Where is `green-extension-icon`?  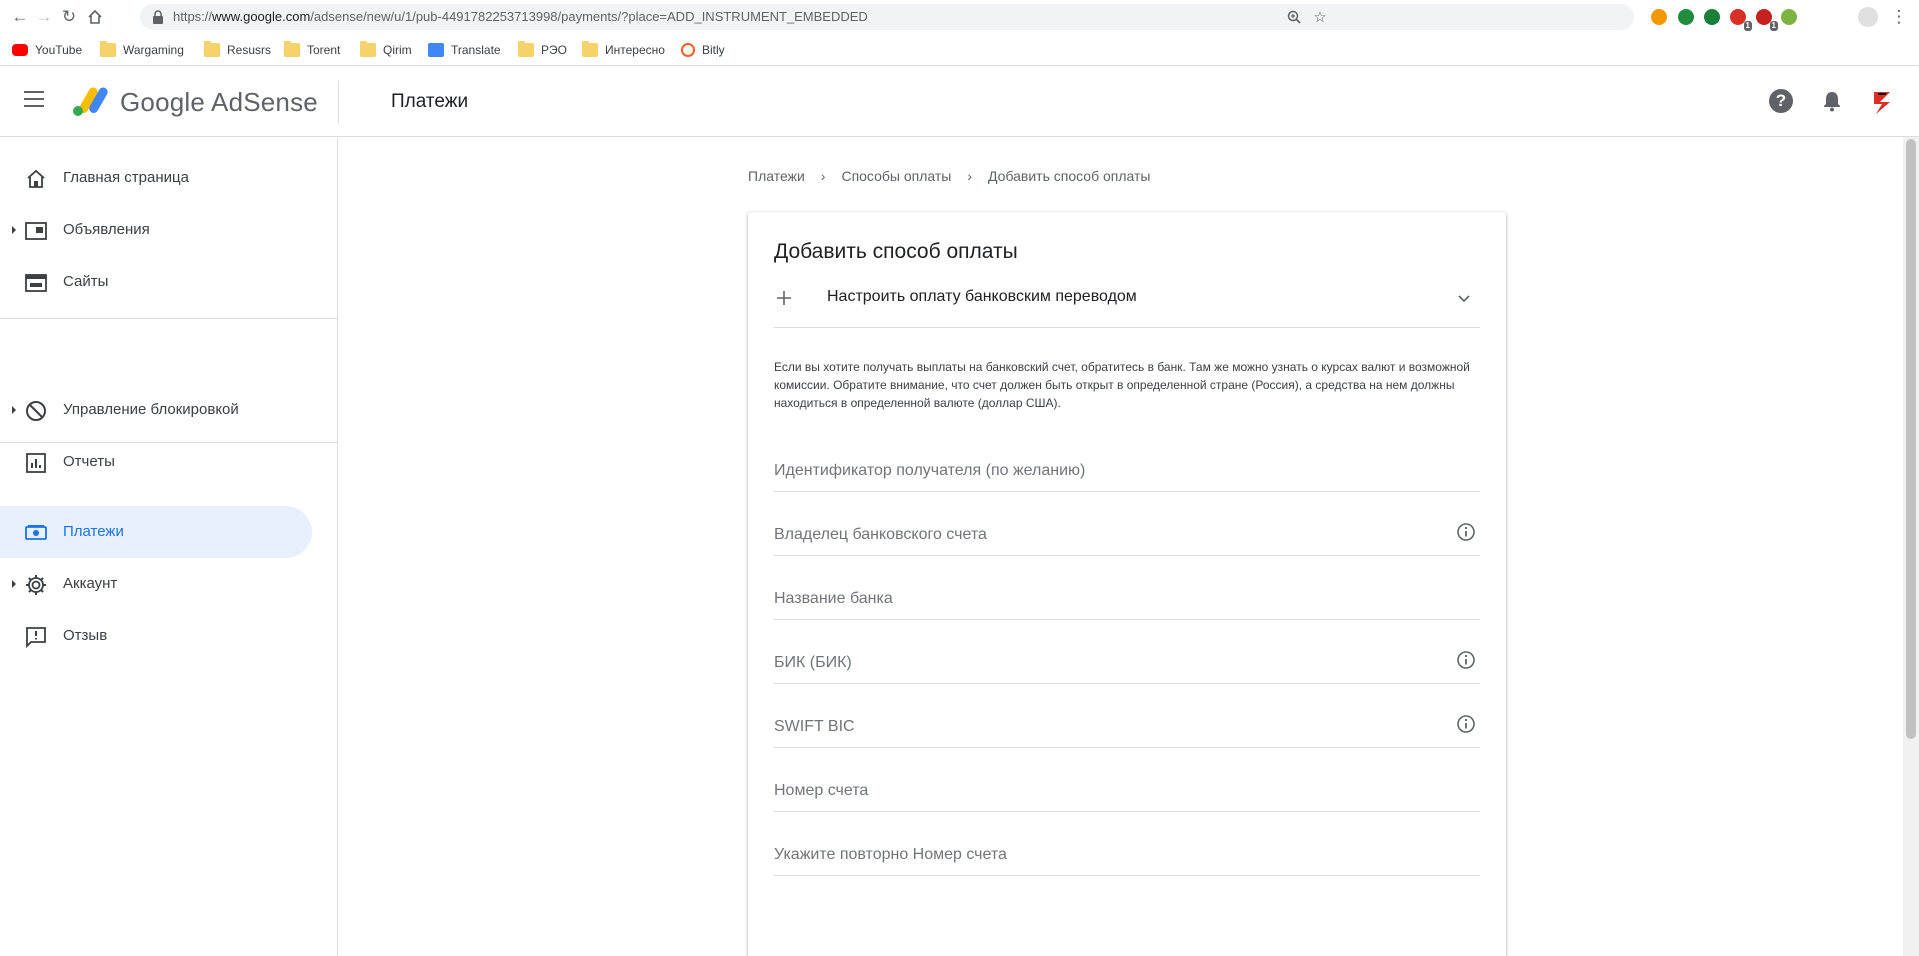 green-extension-icon is located at coordinates (1686, 17).